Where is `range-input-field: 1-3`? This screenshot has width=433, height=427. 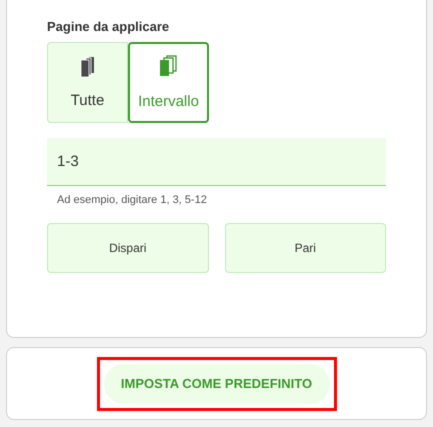 range-input-field: 1-3 is located at coordinates (216, 162).